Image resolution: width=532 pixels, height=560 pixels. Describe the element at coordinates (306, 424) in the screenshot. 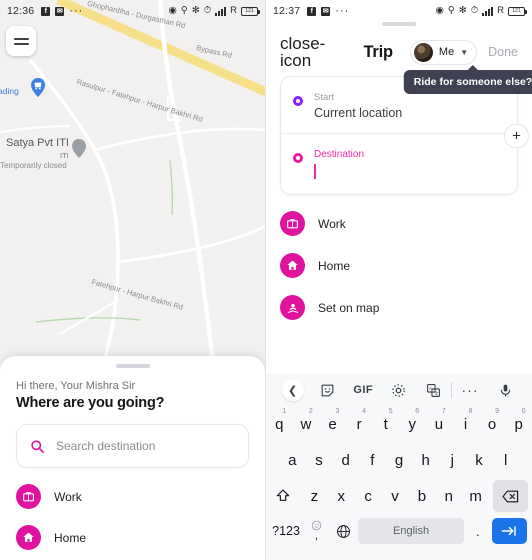

I see `key-w: 2w` at that location.